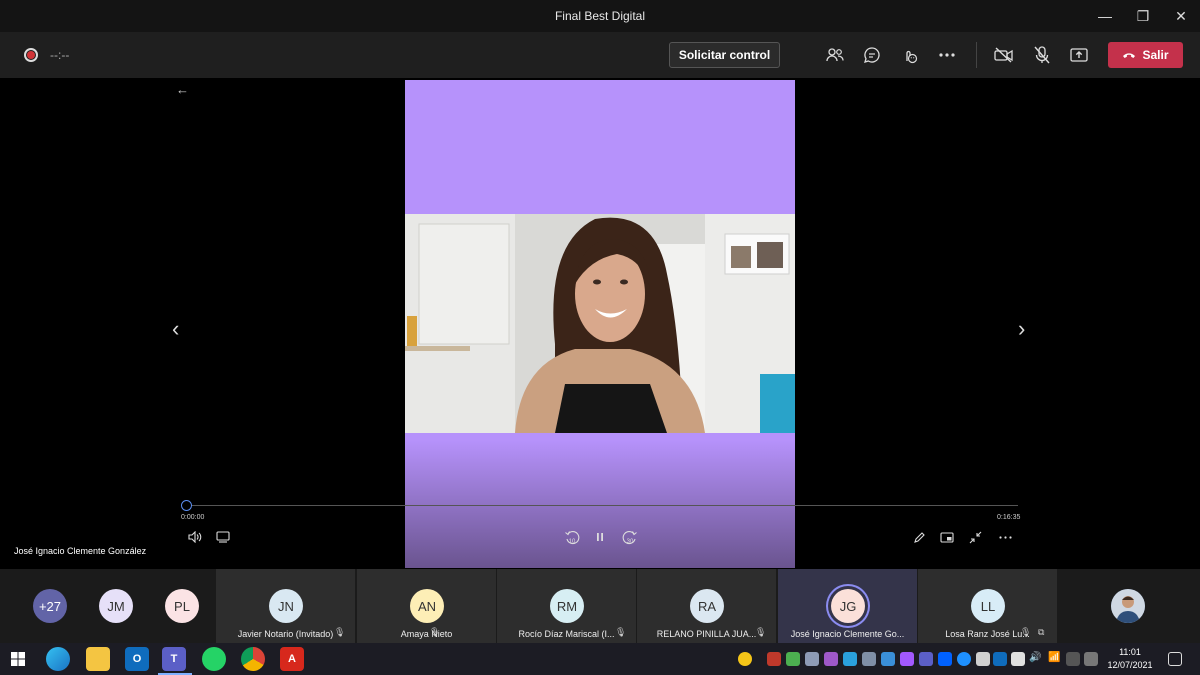 This screenshot has width=1200, height=675. Describe the element at coordinates (1129, 55) in the screenshot. I see `hangup-icon` at that location.